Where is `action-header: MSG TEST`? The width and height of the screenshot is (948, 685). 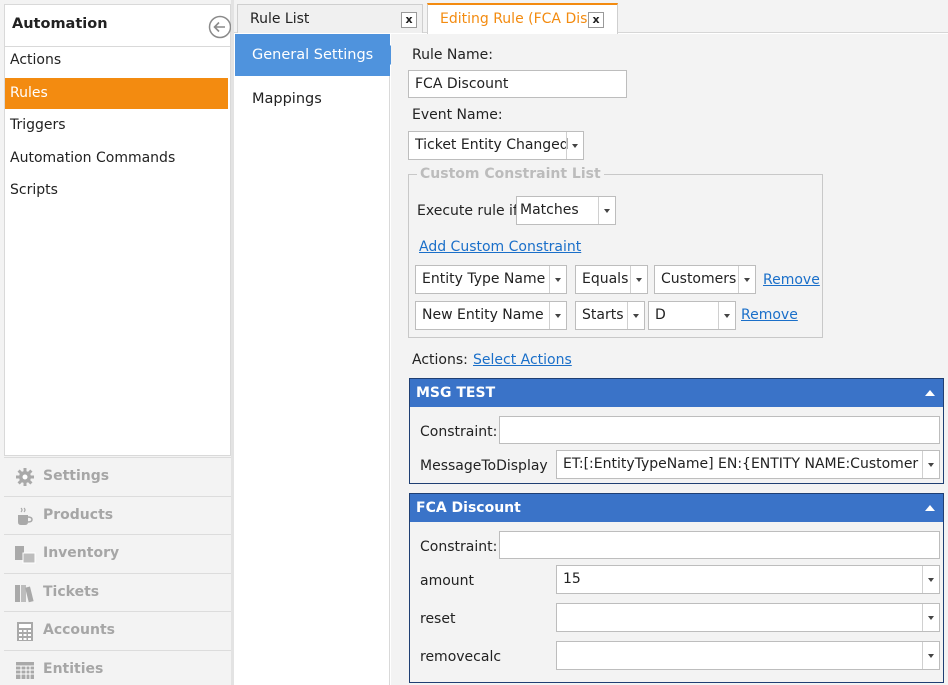 action-header: MSG TEST is located at coordinates (676, 393).